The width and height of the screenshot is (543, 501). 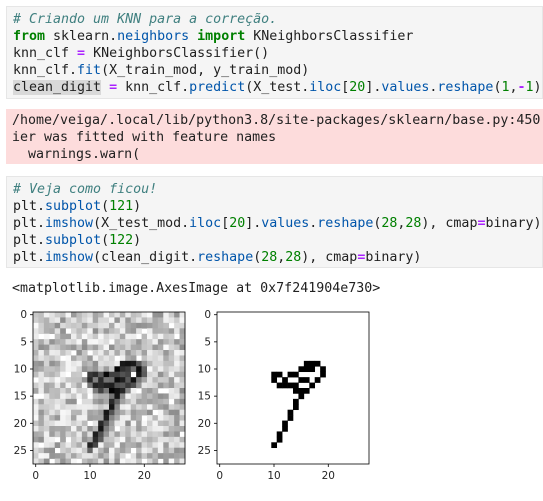 What do you see at coordinates (177, 53) in the screenshot?
I see `code-text: KNeighborsClassifier()` at bounding box center [177, 53].